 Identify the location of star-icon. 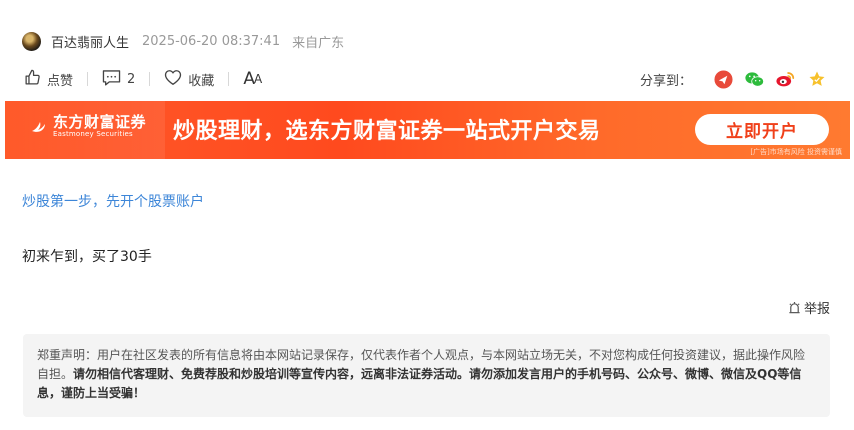
(816, 79).